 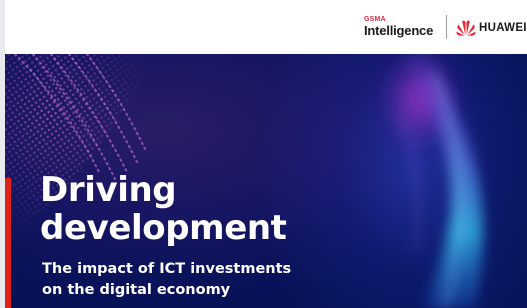 I want to click on cover-title-line: development, so click(x=163, y=228).